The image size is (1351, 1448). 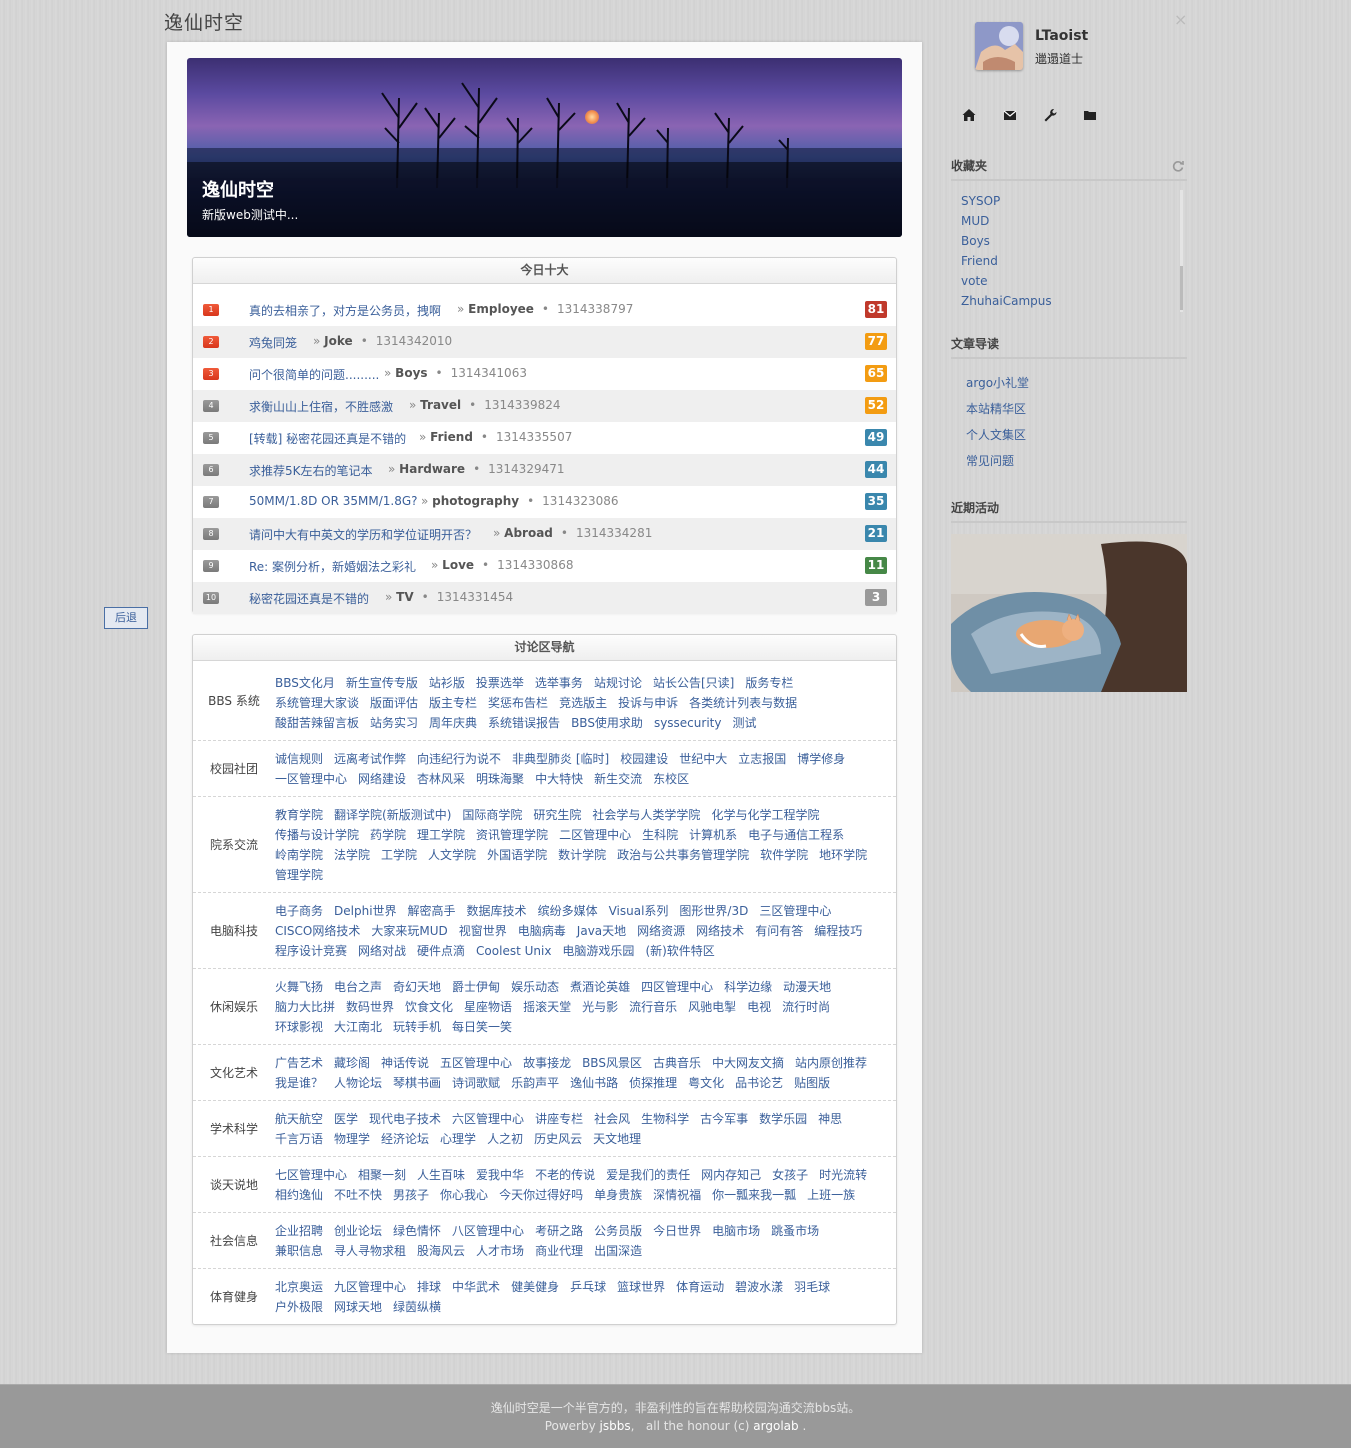 I want to click on board-nav-link: 讲座专栏, so click(x=559, y=1119).